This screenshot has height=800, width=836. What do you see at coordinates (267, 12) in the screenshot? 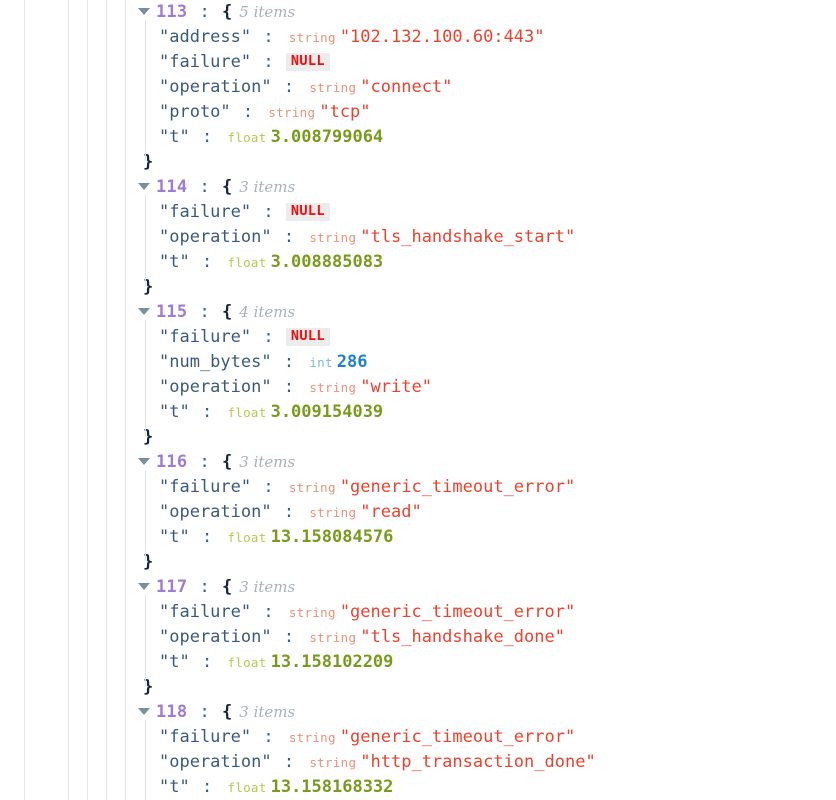
I see `item-count-label: 5 items` at bounding box center [267, 12].